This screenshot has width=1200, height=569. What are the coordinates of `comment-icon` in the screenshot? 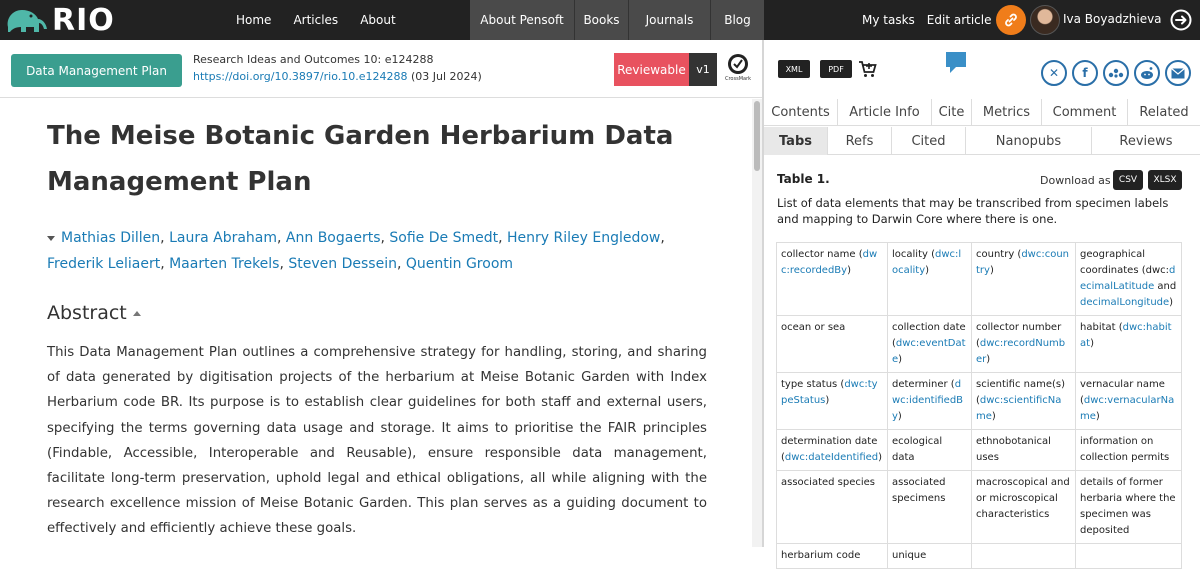 It's located at (956, 62).